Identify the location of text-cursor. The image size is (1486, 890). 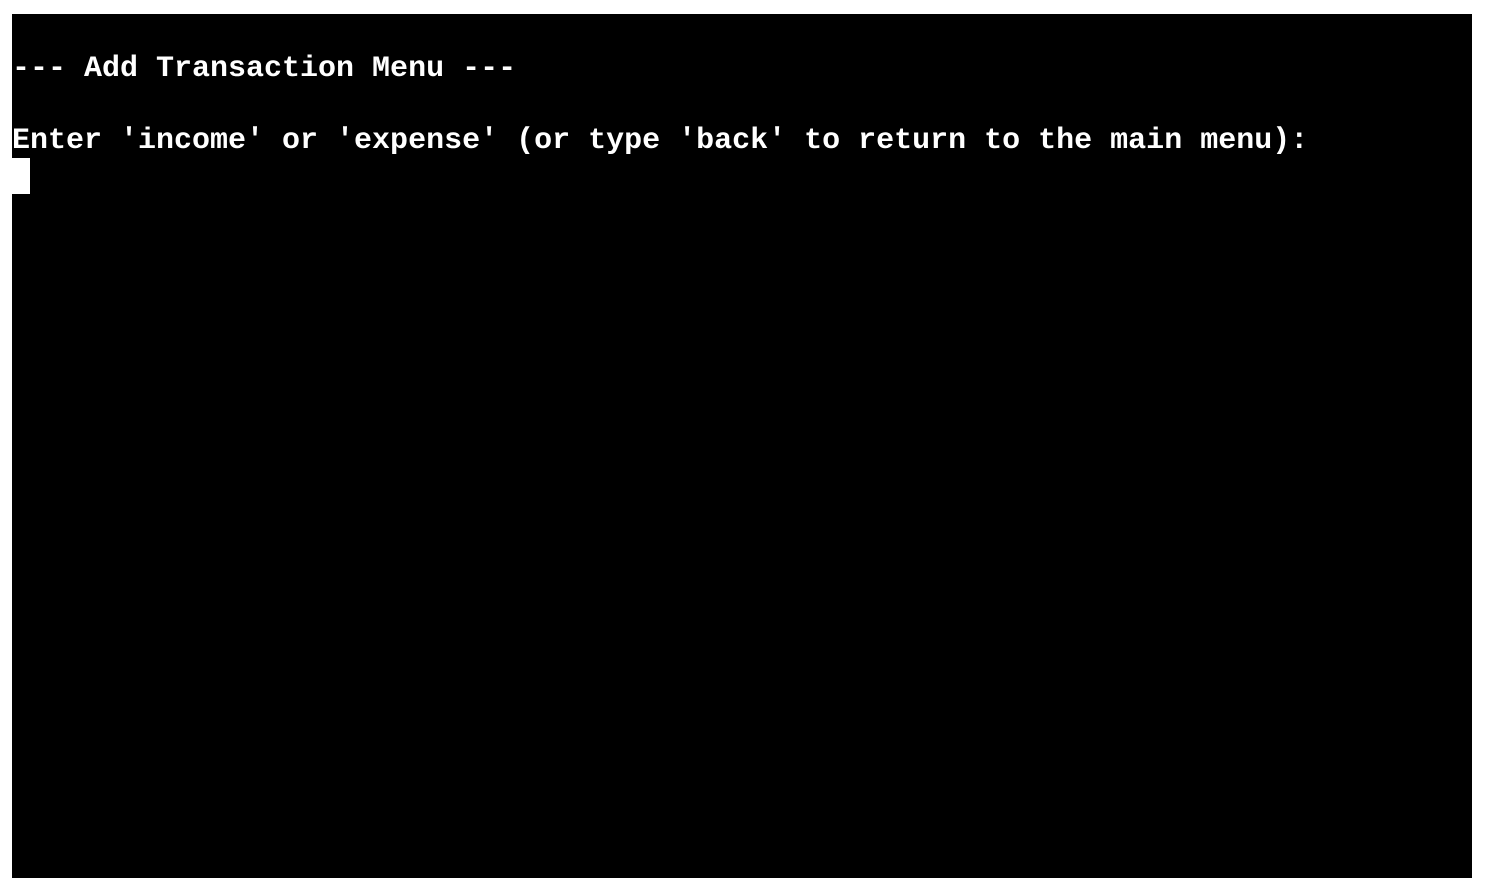
(21, 176).